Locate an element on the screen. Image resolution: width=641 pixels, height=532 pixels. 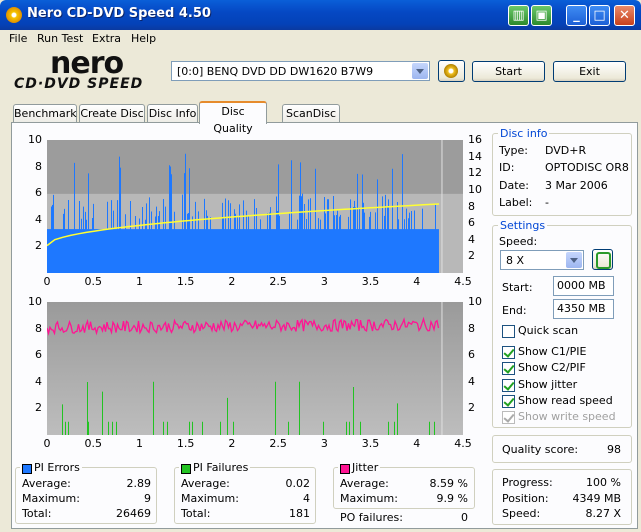
checkbox-show-c2-pif is located at coordinates (508, 368).